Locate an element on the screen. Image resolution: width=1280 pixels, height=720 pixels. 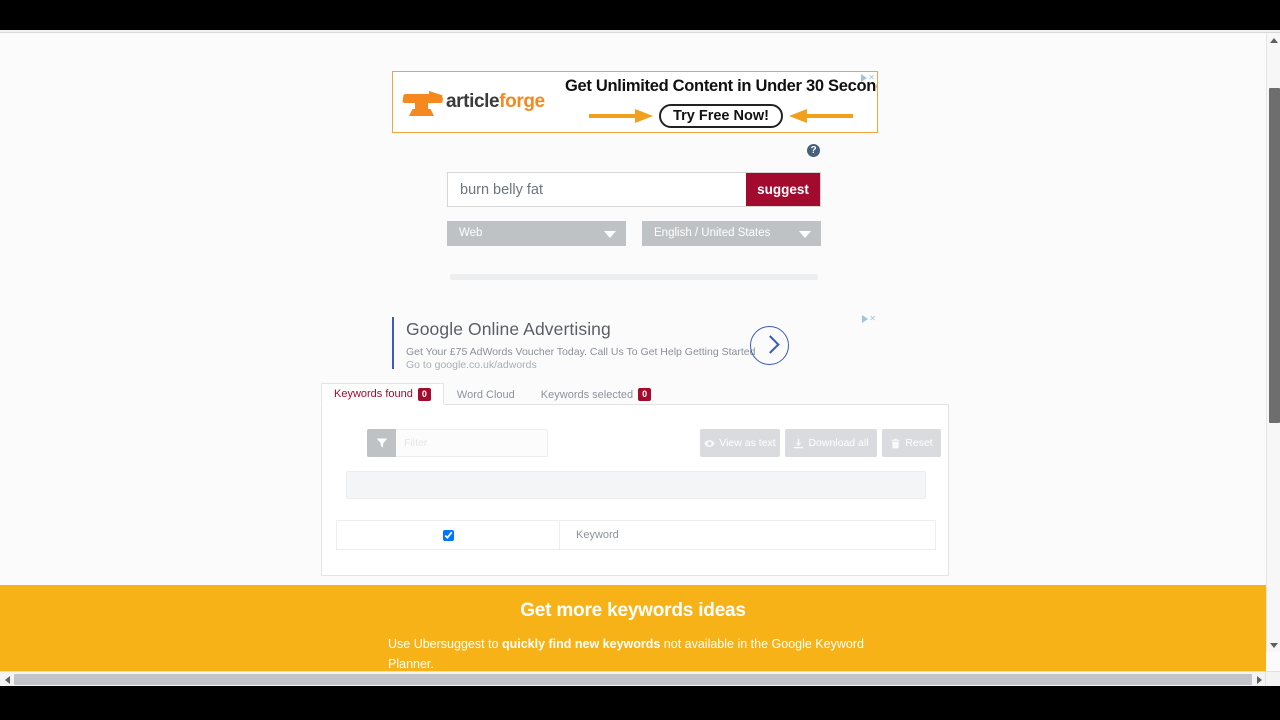
trash-icon is located at coordinates (895, 443).